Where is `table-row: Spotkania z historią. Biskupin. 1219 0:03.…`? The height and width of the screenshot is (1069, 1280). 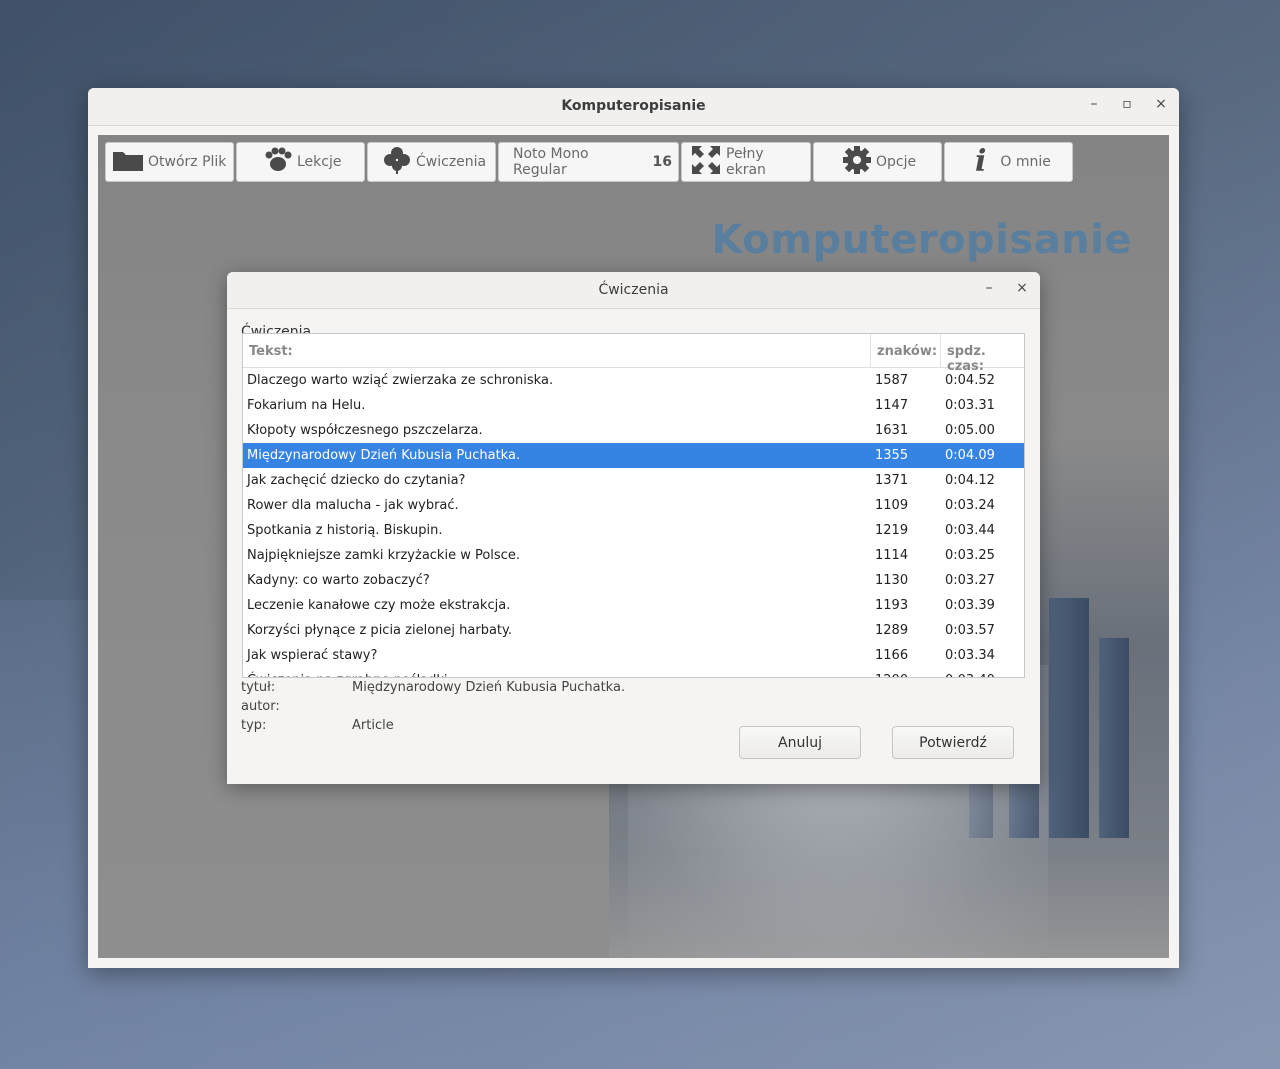
table-row: Spotkania z historią. Biskupin. 1219 0:03.… is located at coordinates (633, 530).